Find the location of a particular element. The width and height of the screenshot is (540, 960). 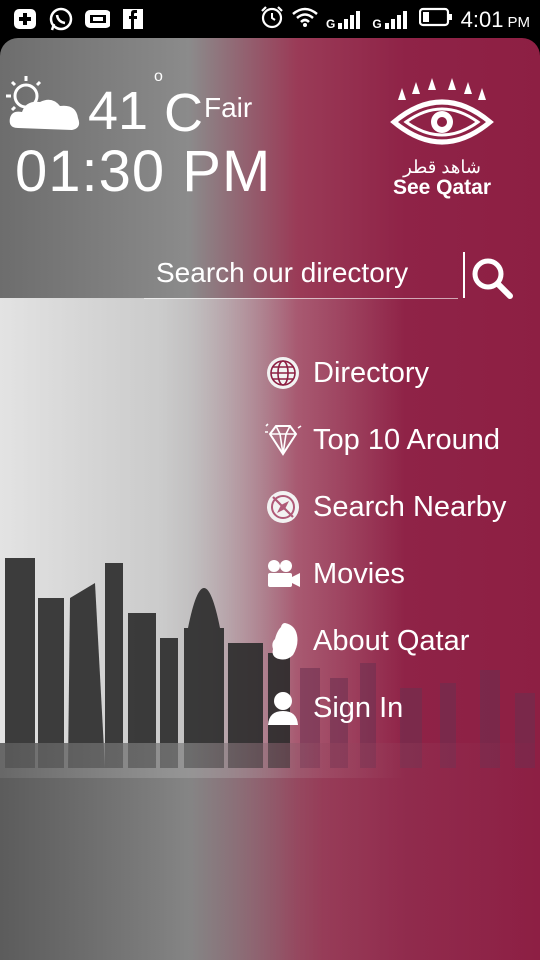

search-input is located at coordinates (307, 273).